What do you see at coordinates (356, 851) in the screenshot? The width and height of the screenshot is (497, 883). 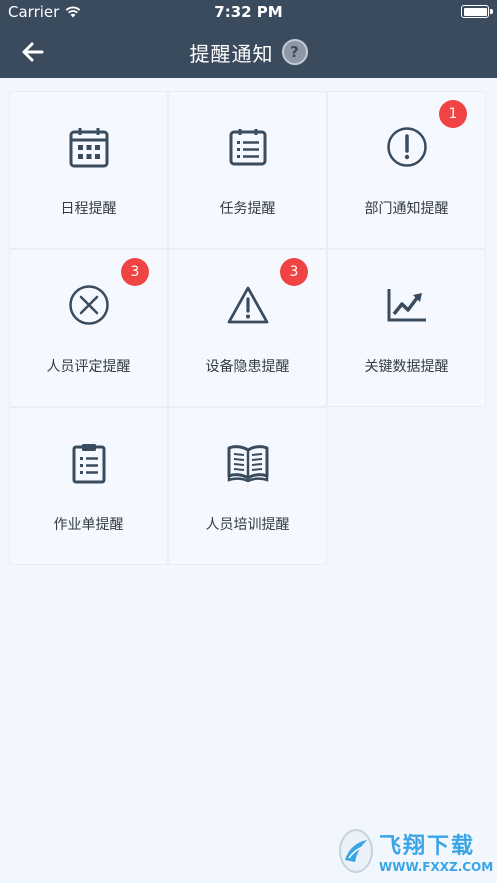 I see `watermark-logo-icon` at bounding box center [356, 851].